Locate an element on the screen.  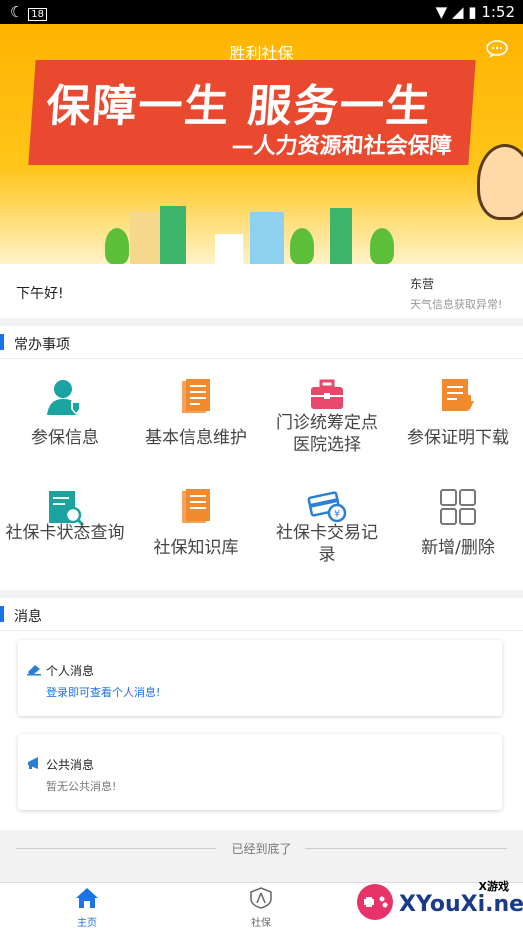
slogan-sub: —人力资源和社会保障 is located at coordinates (341, 146).